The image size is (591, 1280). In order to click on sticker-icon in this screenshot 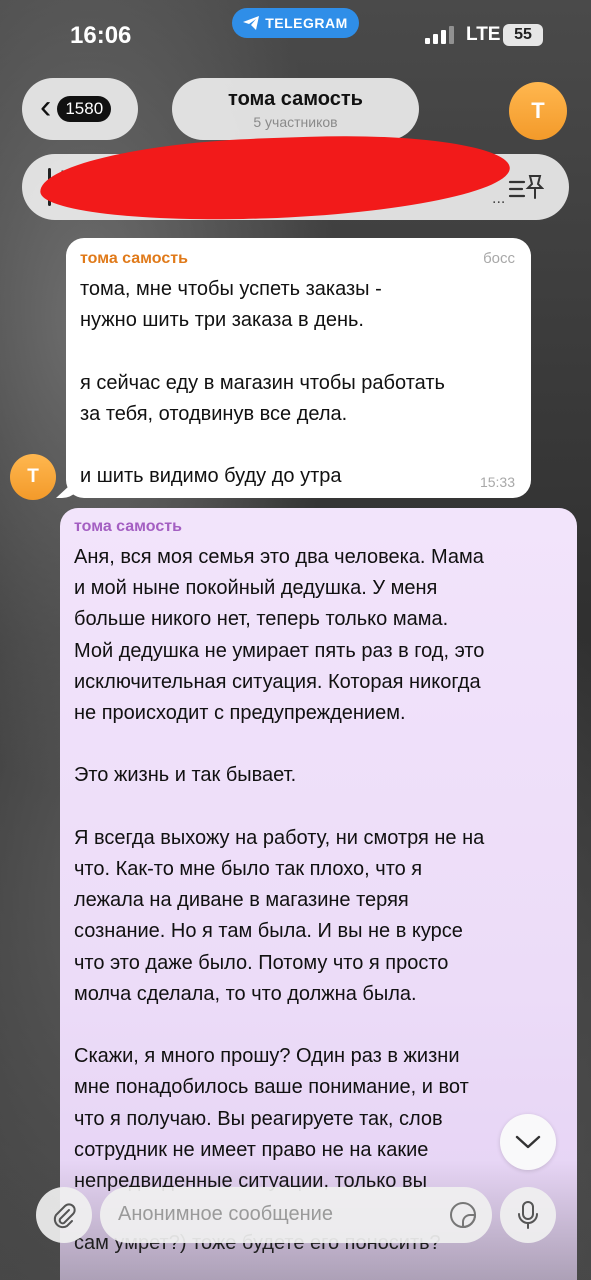, I will do `click(463, 1215)`.